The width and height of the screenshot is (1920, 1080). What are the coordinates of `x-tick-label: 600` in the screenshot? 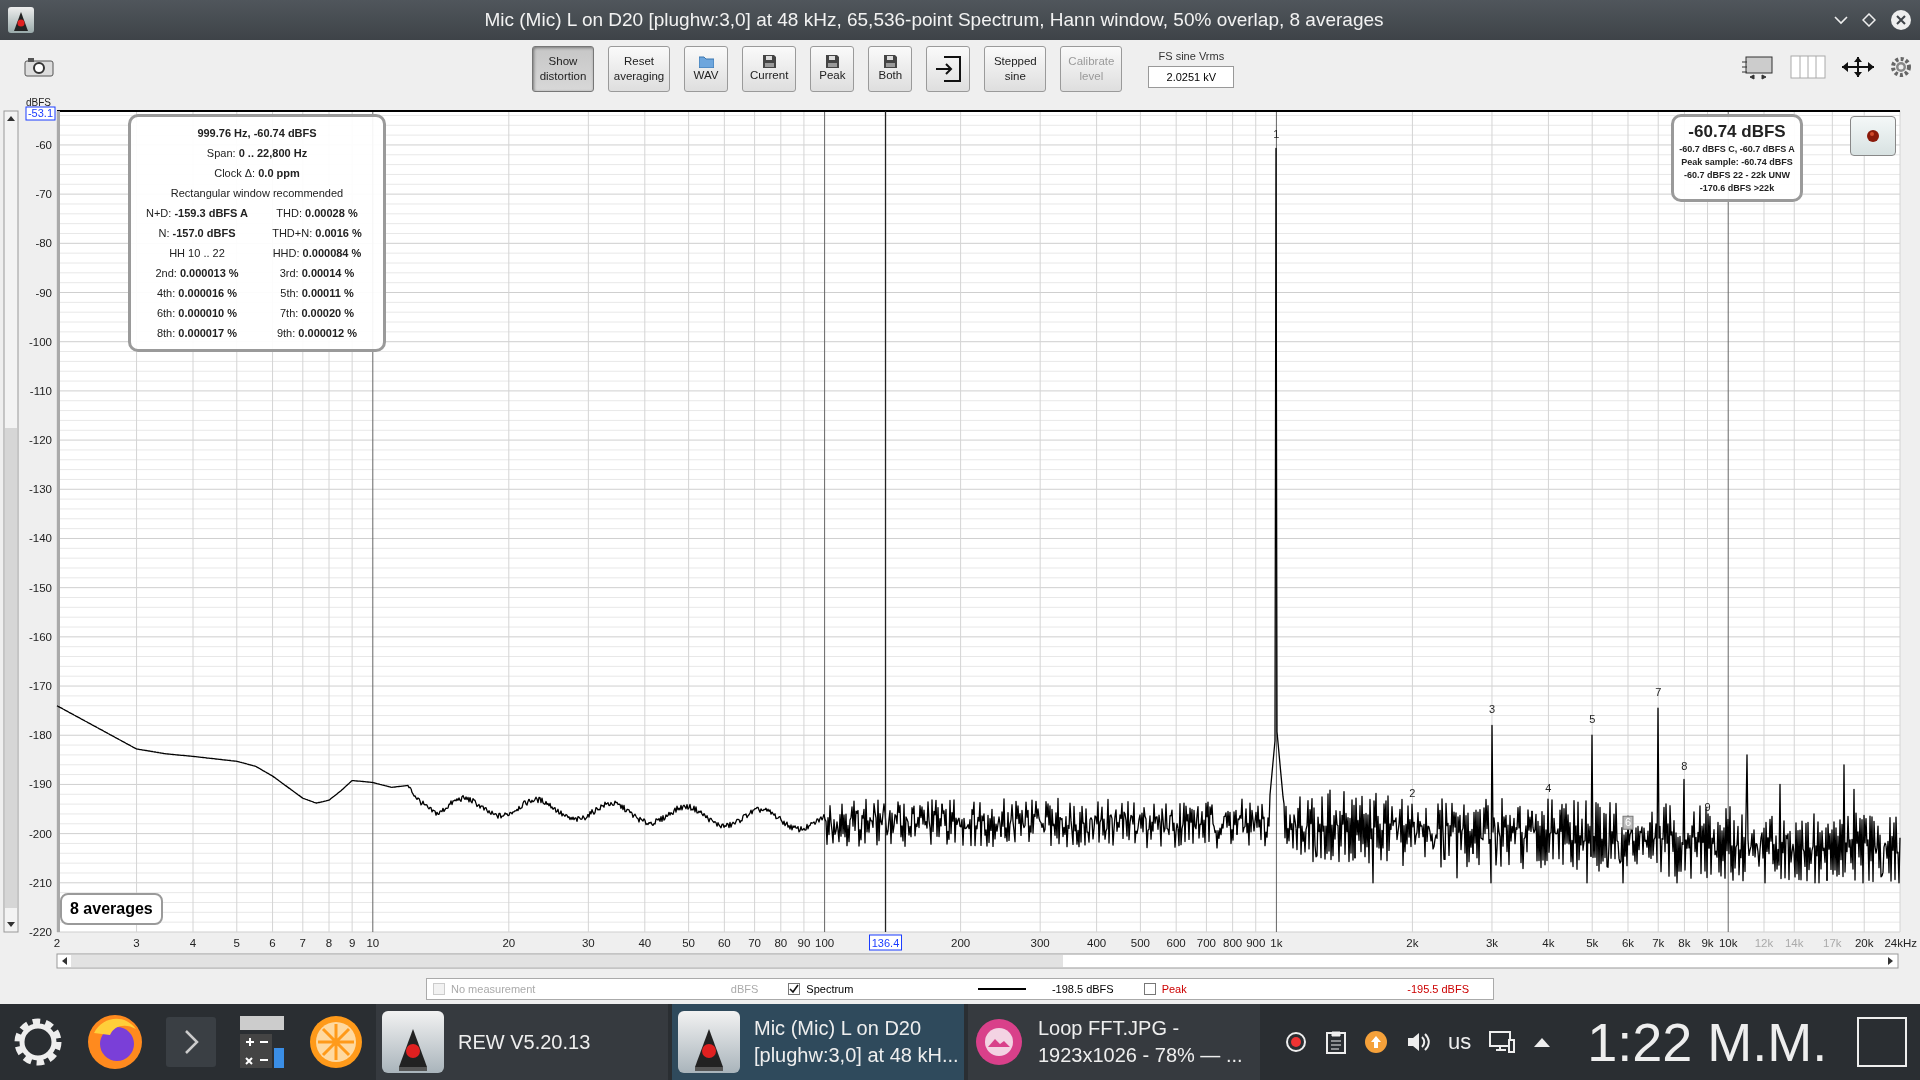 It's located at (1176, 943).